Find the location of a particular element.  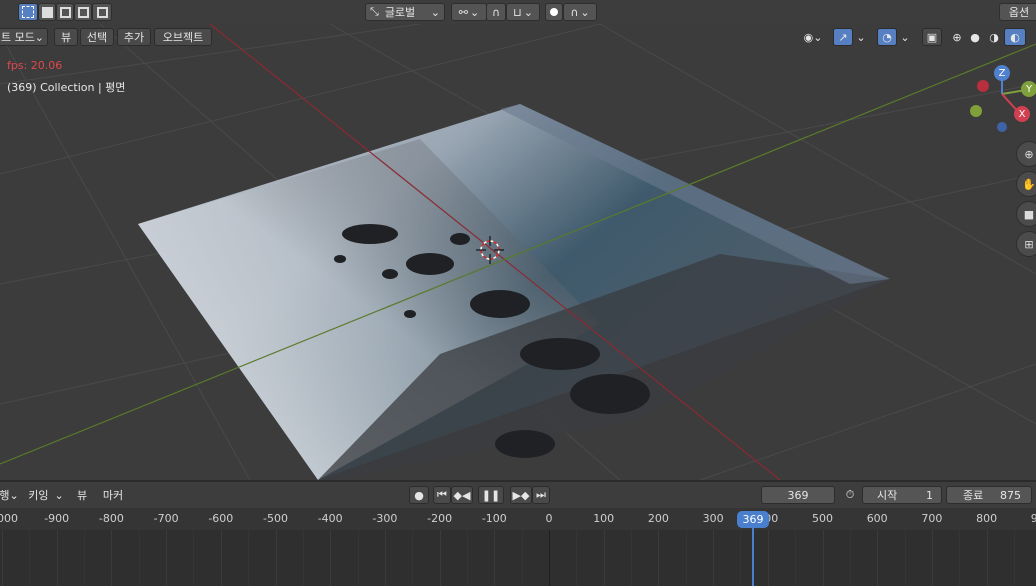

camera-icon: ■ is located at coordinates (1029, 214).